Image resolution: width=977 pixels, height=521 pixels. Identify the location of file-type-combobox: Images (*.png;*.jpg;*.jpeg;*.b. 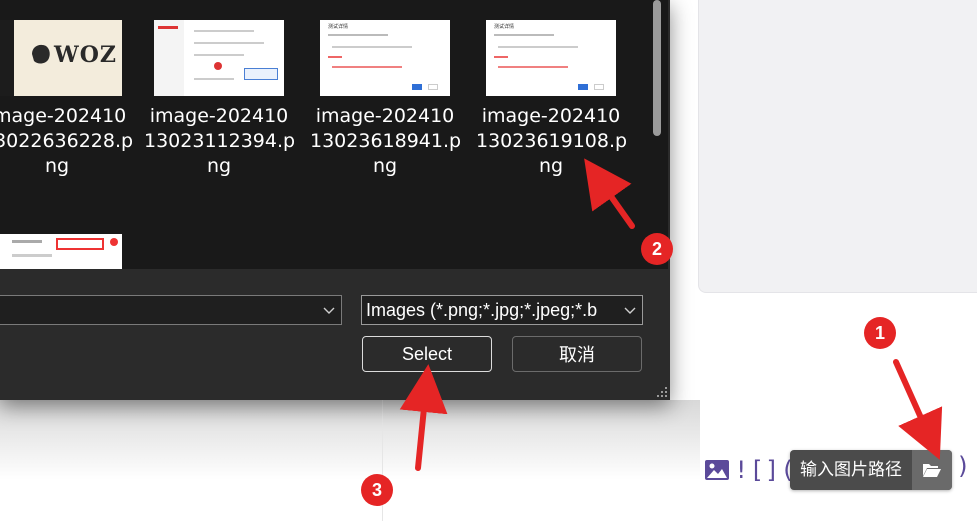
(502, 310).